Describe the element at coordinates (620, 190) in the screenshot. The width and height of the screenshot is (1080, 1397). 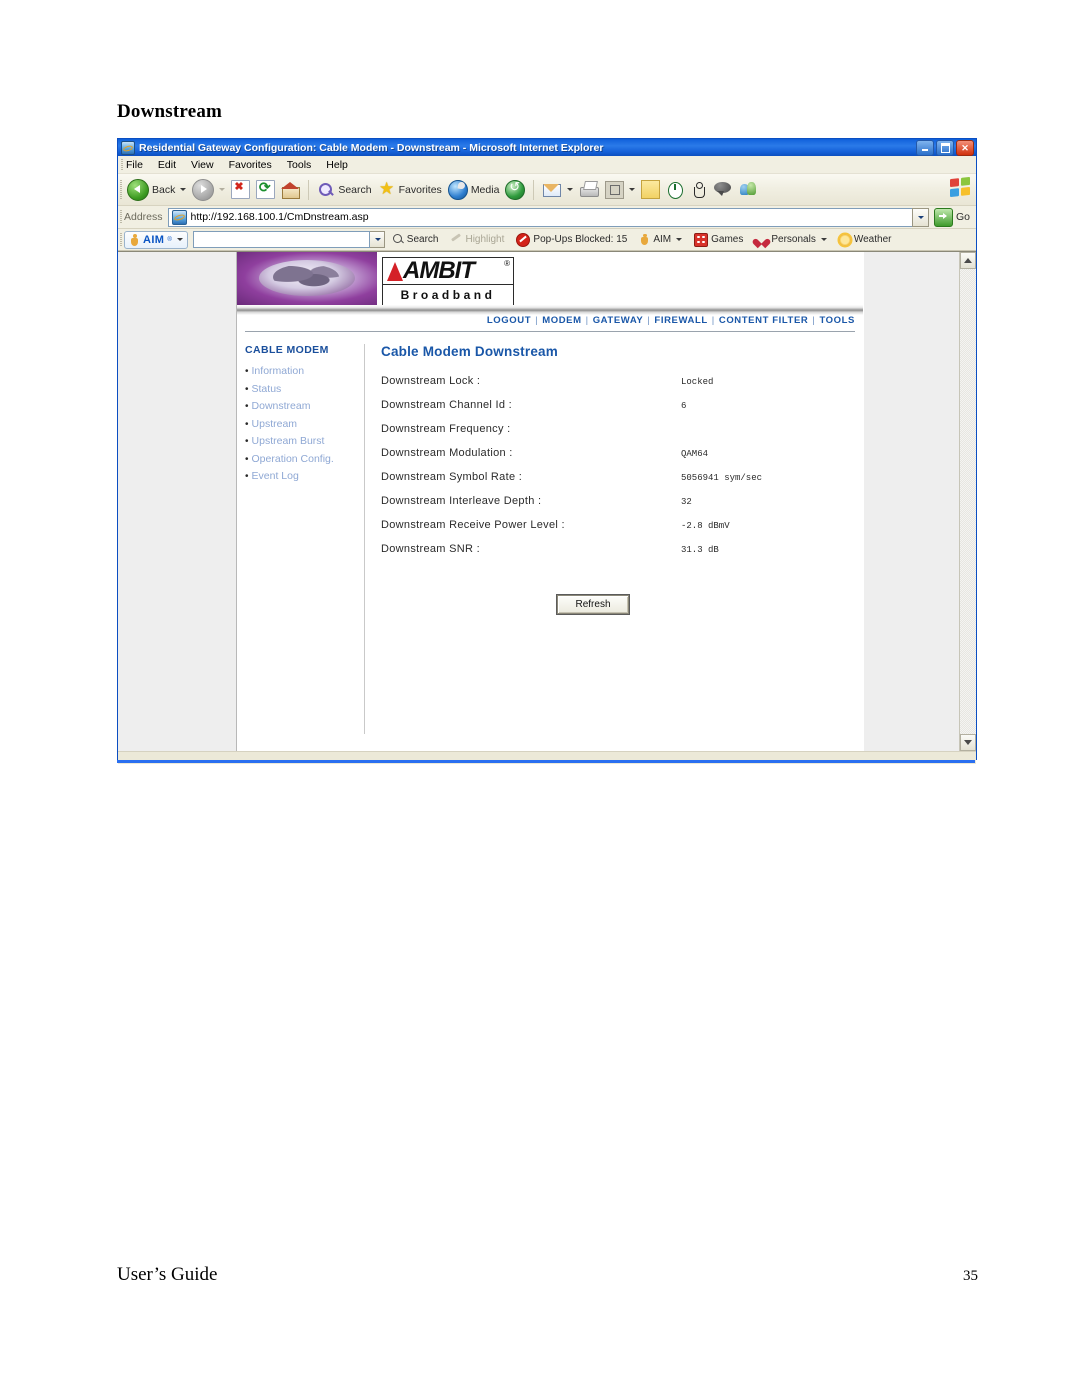
I see `edit-button` at that location.